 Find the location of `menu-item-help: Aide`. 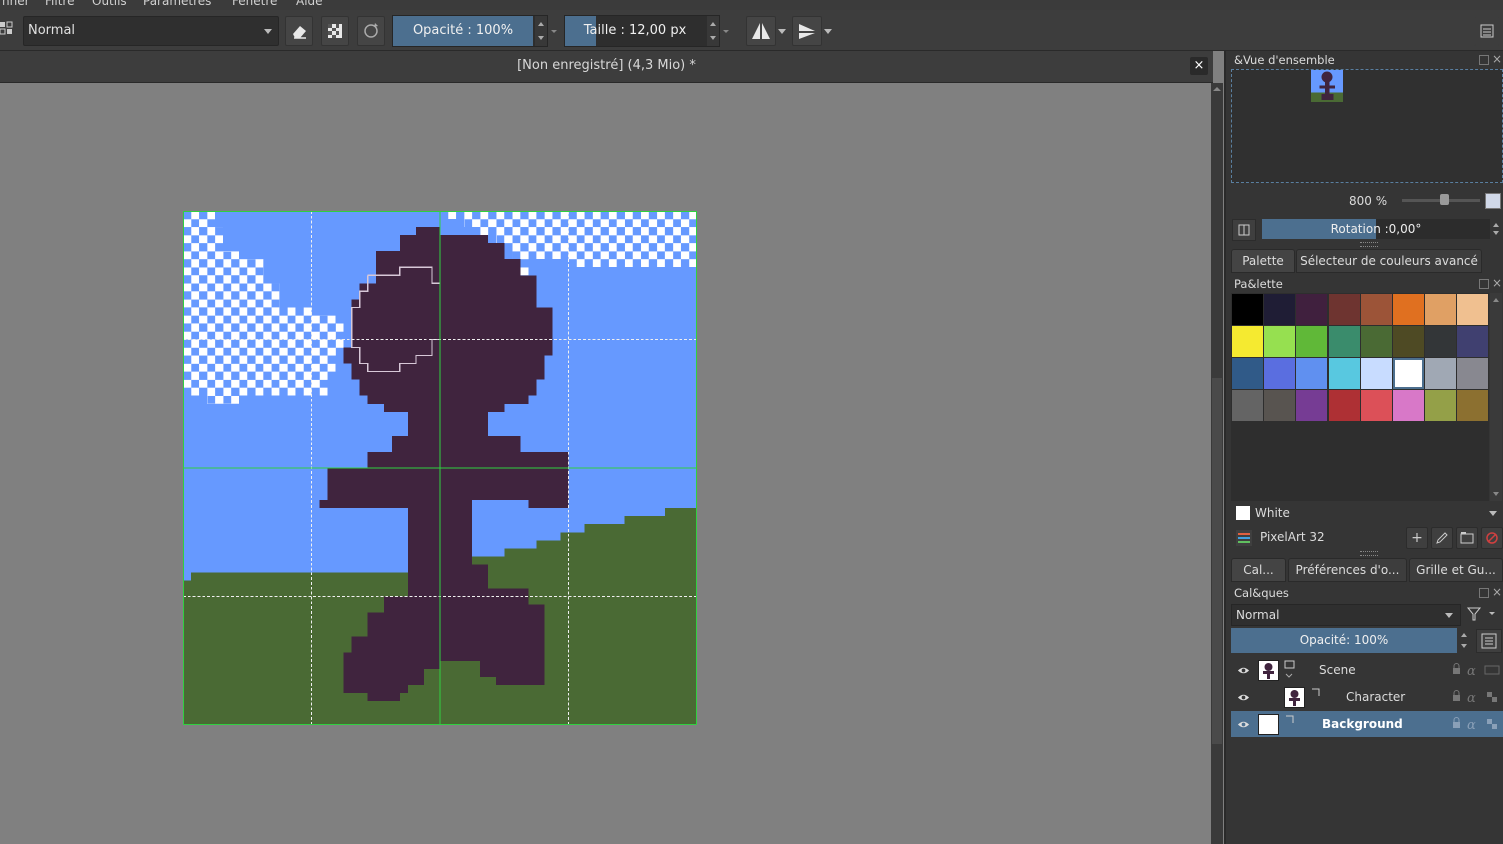

menu-item-help: Aide is located at coordinates (309, 4).